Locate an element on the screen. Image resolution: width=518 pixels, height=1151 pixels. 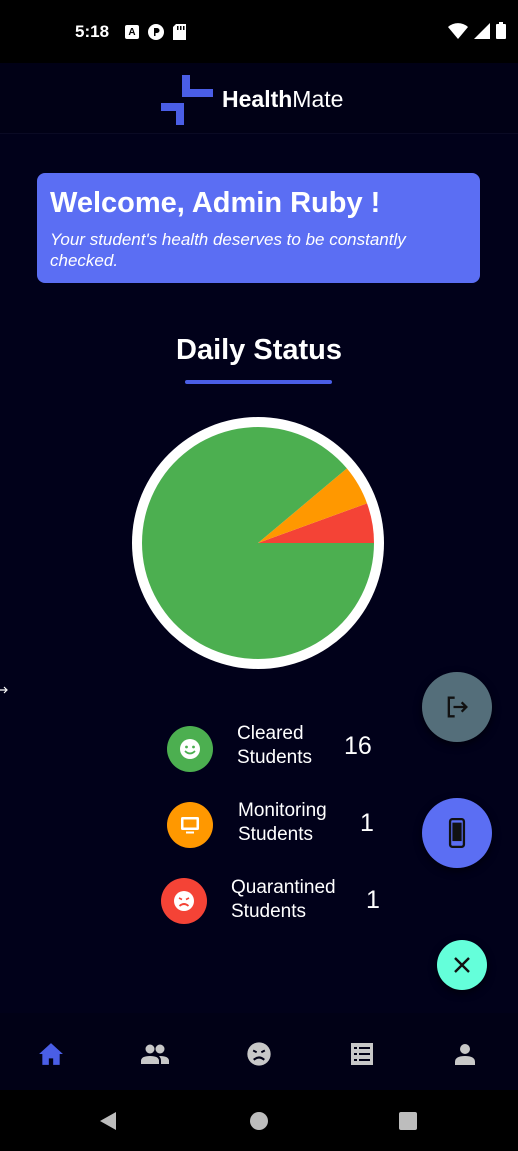
cleared-students-label: Cleared Students is located at coordinates (274, 745).